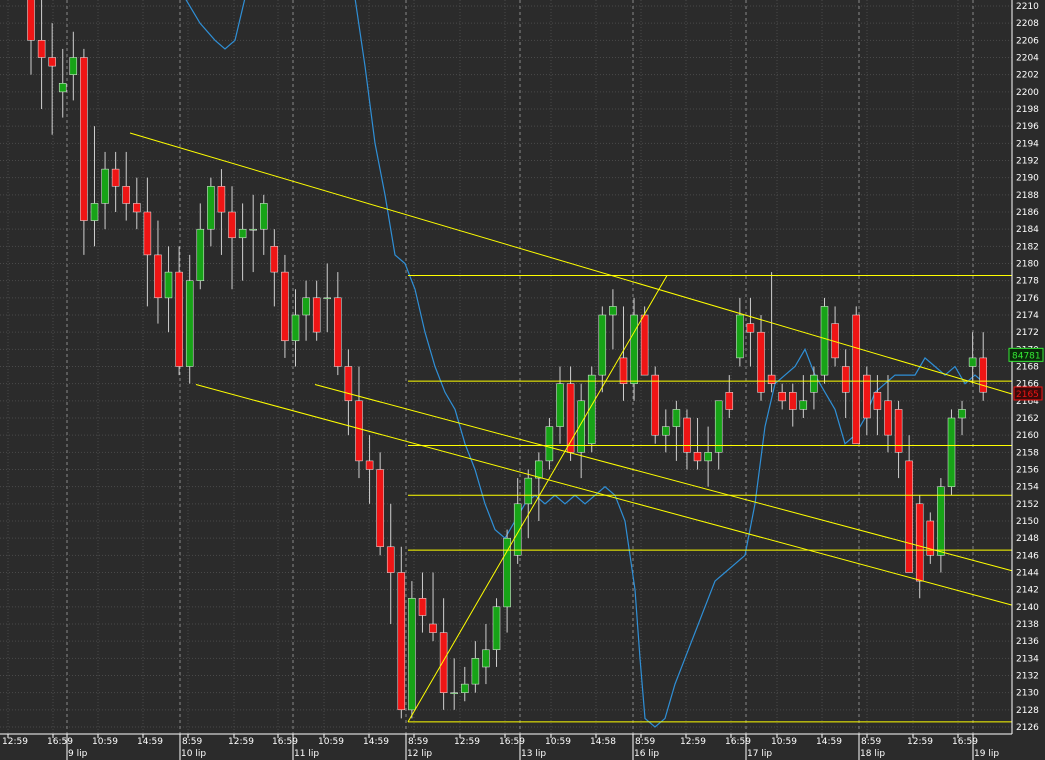  I want to click on y-tick-label: 2210, so click(1027, 7).